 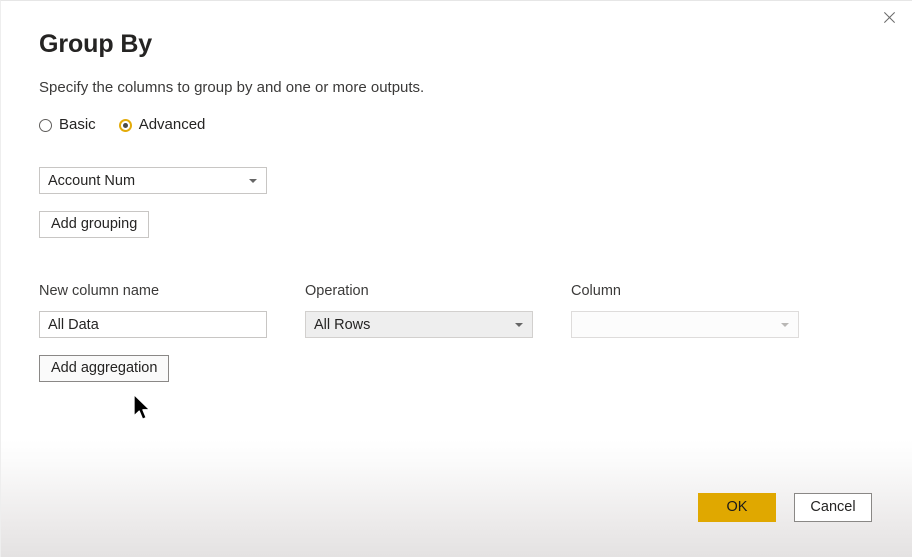 What do you see at coordinates (419, 310) in the screenshot?
I see `aggregation-col-operation: Operation All Rows` at bounding box center [419, 310].